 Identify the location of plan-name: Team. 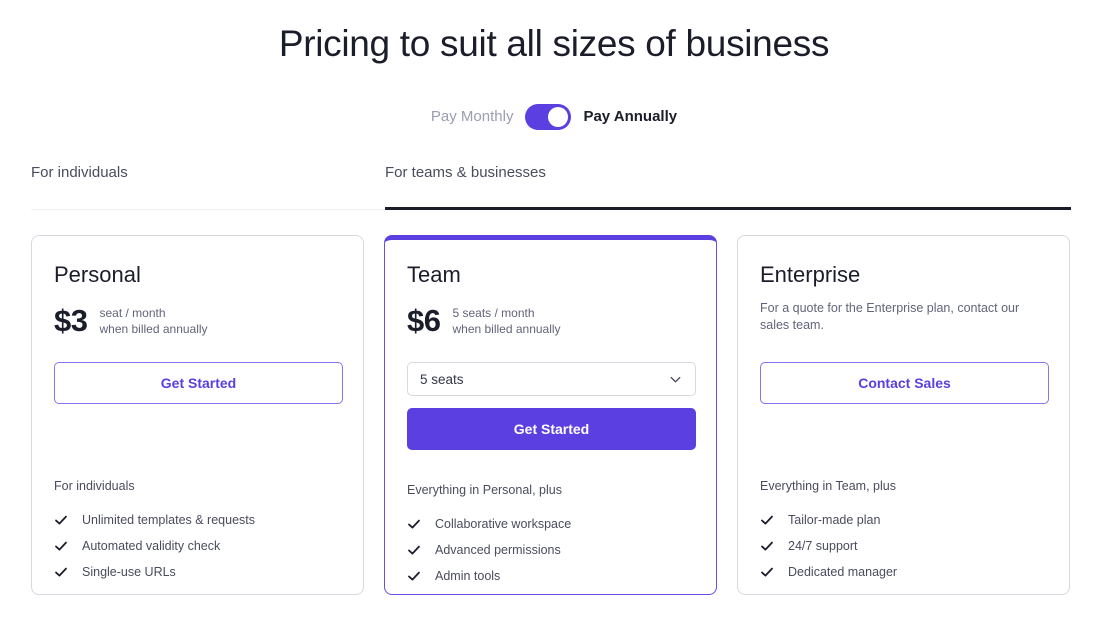
(434, 274).